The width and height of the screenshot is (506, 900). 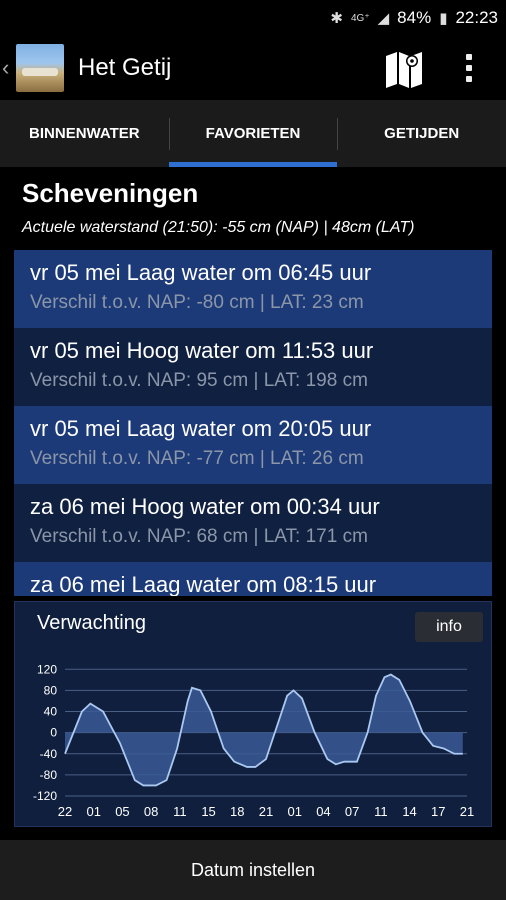 I want to click on x-tick-label: 07, so click(x=352, y=811).